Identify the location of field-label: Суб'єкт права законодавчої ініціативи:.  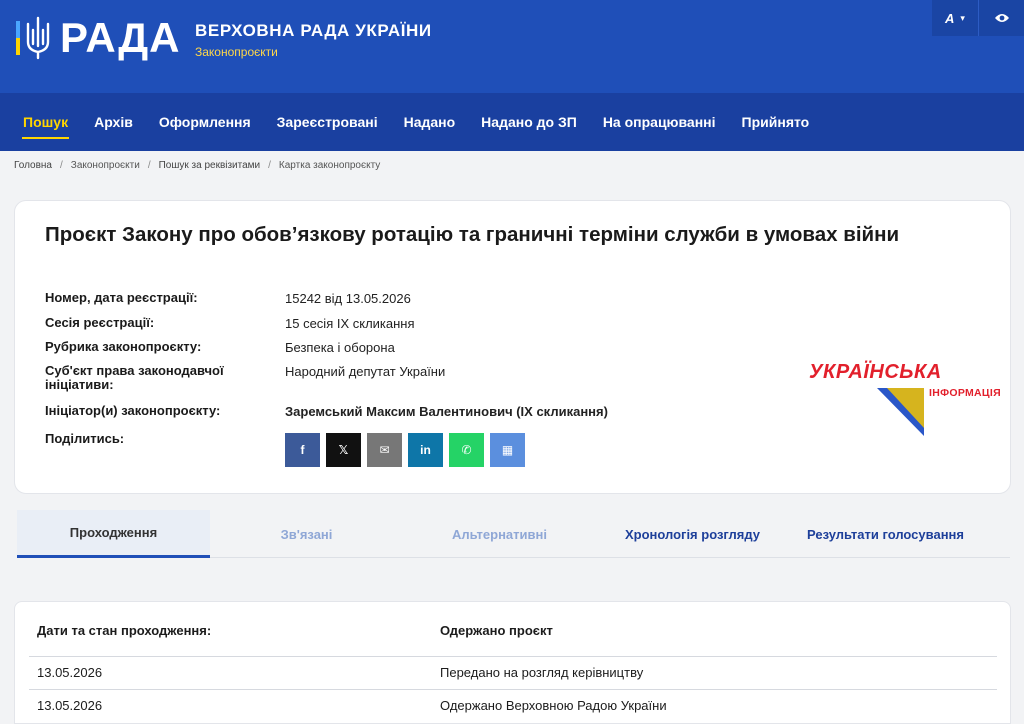
(134, 377).